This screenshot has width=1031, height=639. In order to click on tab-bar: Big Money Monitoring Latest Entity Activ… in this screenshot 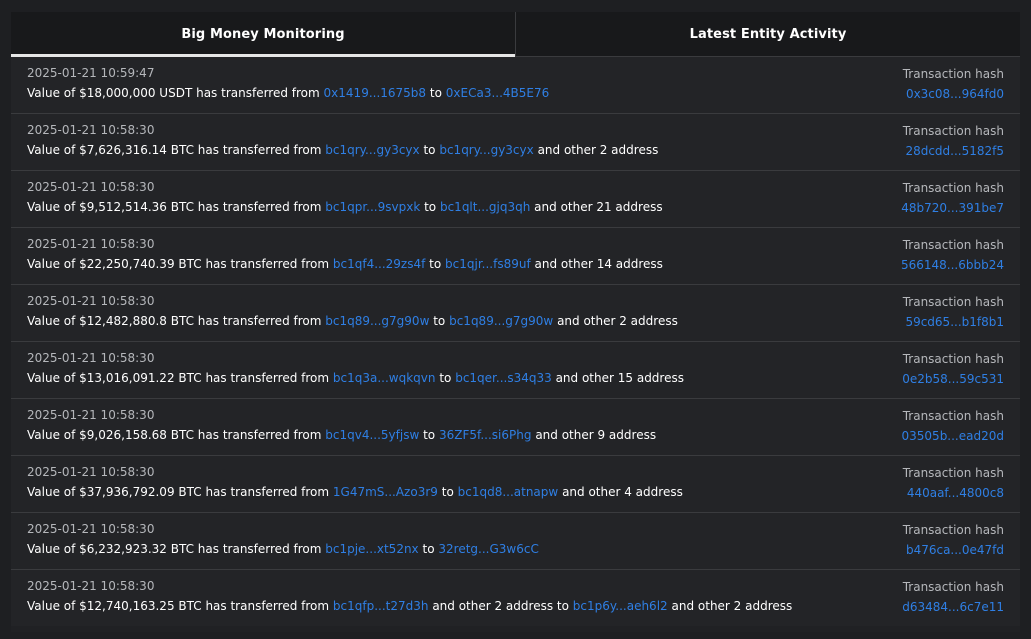, I will do `click(515, 34)`.